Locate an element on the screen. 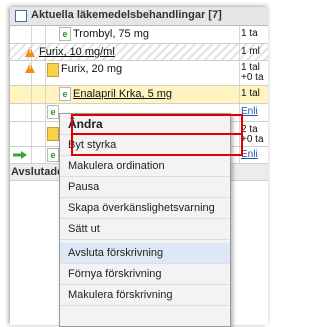  finished-treatments-label: Avslutade is located at coordinates (37, 172).